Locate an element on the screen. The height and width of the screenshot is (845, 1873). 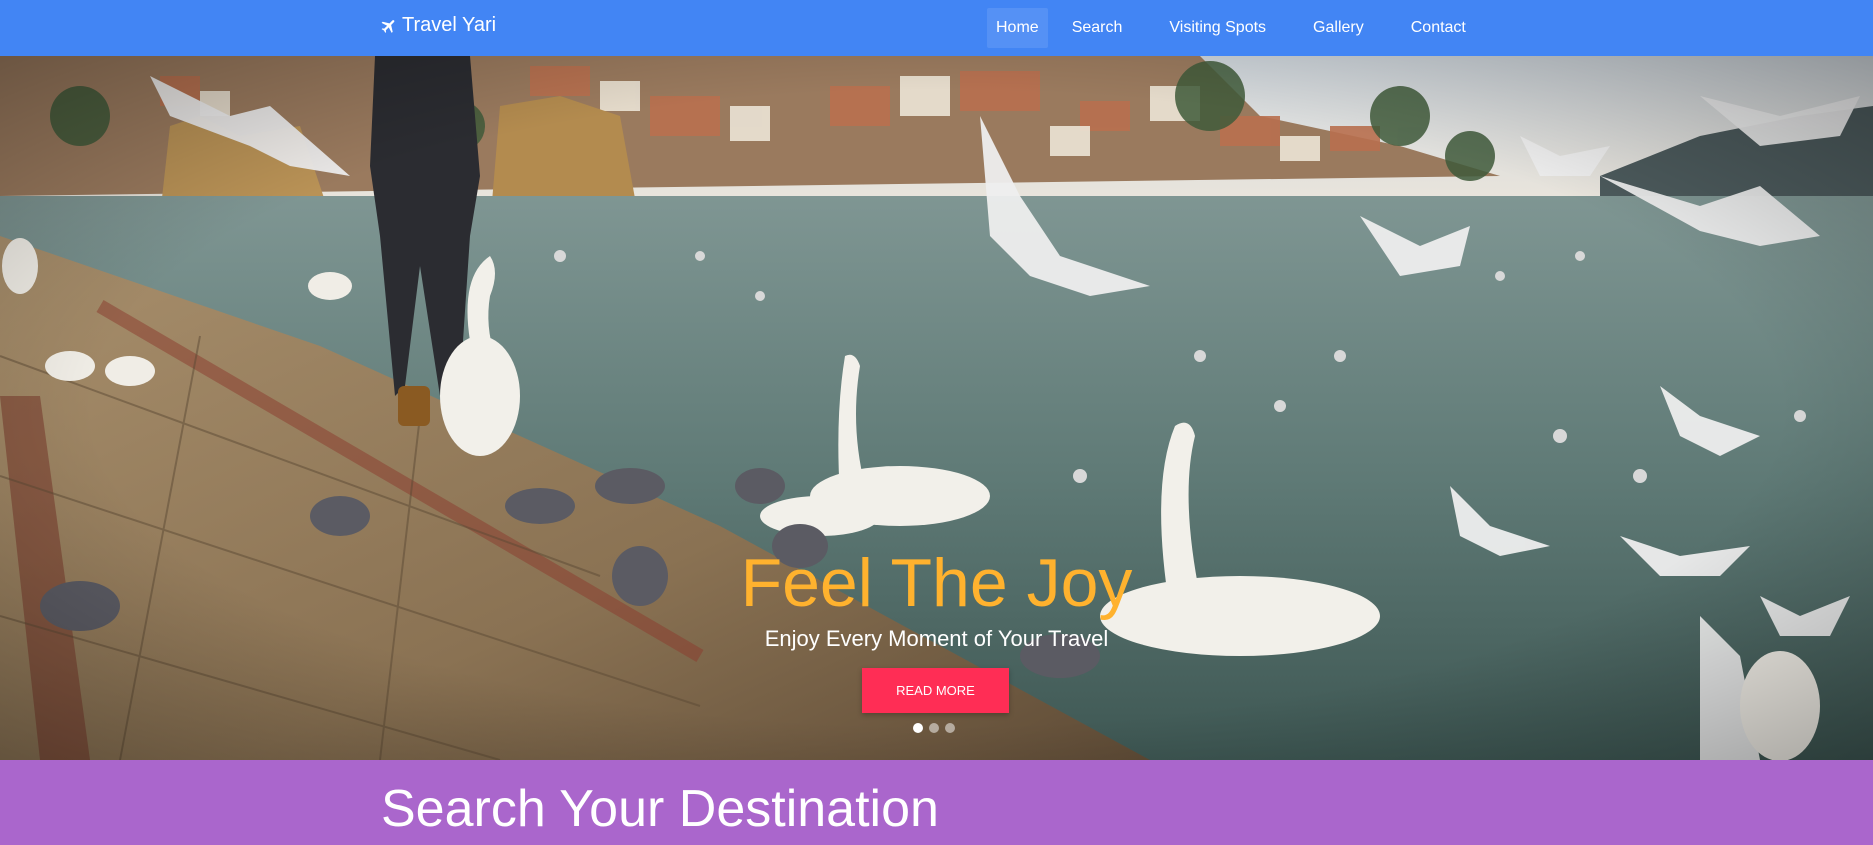
search-section: Search Your Destination is located at coordinates (936, 802).